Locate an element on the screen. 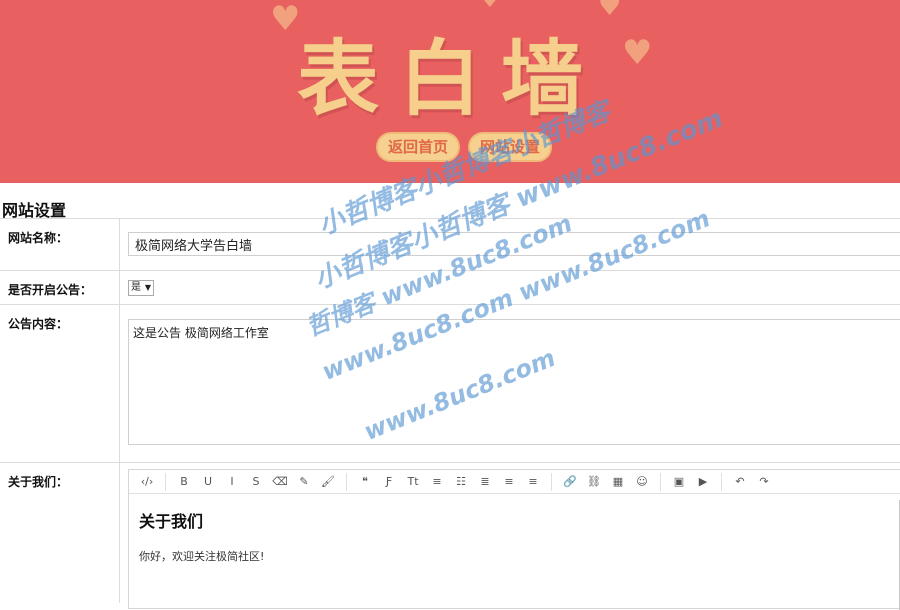  settings-button: 网站设置 is located at coordinates (510, 147).